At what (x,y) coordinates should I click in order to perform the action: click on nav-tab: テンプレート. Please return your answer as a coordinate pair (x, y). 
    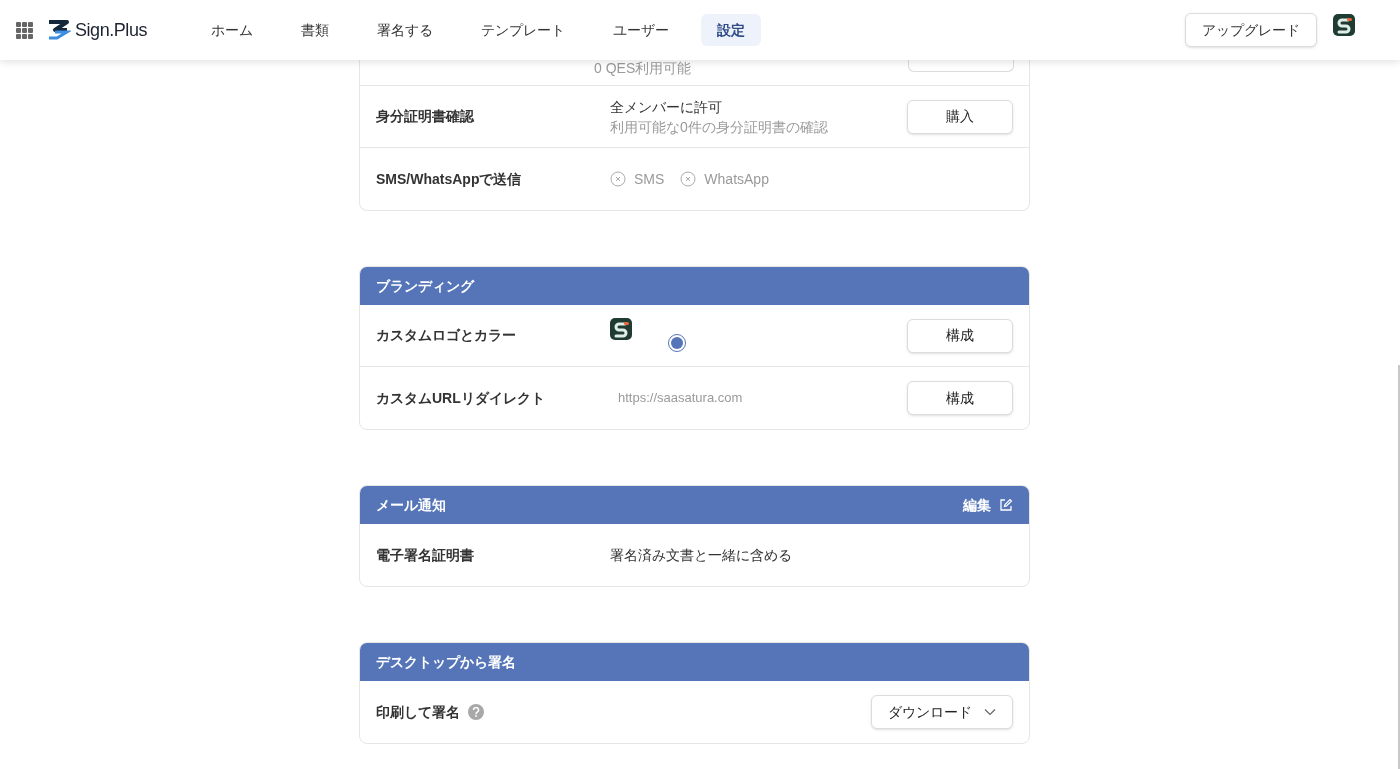
    Looking at the image, I should click on (523, 30).